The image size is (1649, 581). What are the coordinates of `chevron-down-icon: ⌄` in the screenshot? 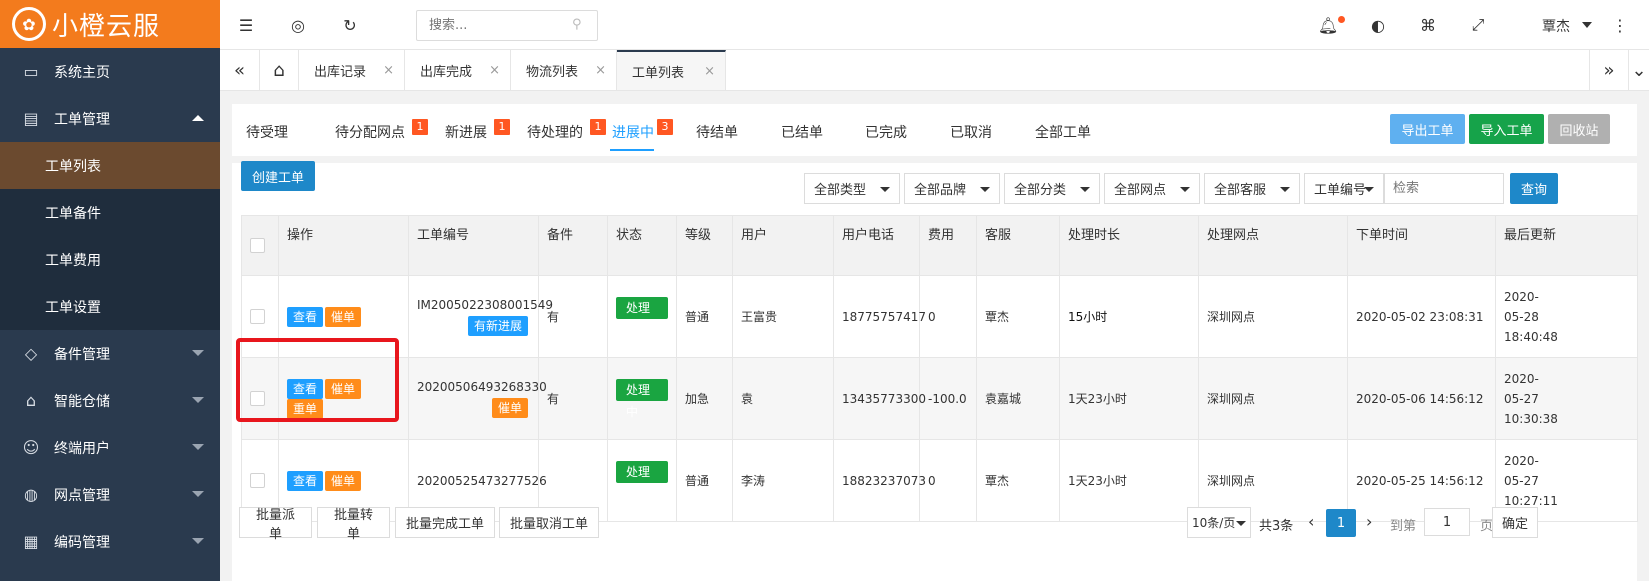 It's located at (1639, 70).